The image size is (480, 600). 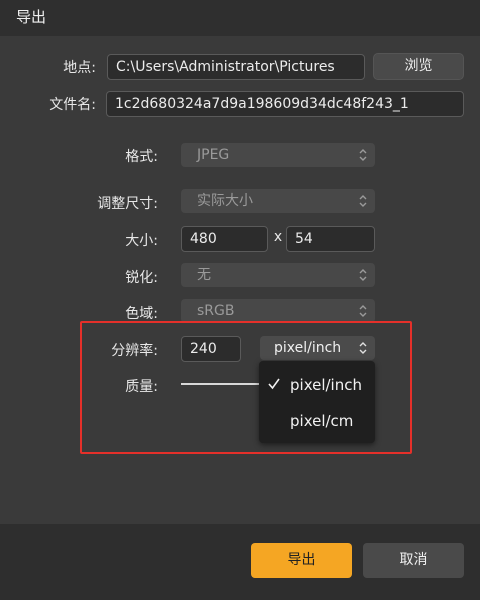 What do you see at coordinates (413, 560) in the screenshot?
I see `cancel-button: 取消` at bounding box center [413, 560].